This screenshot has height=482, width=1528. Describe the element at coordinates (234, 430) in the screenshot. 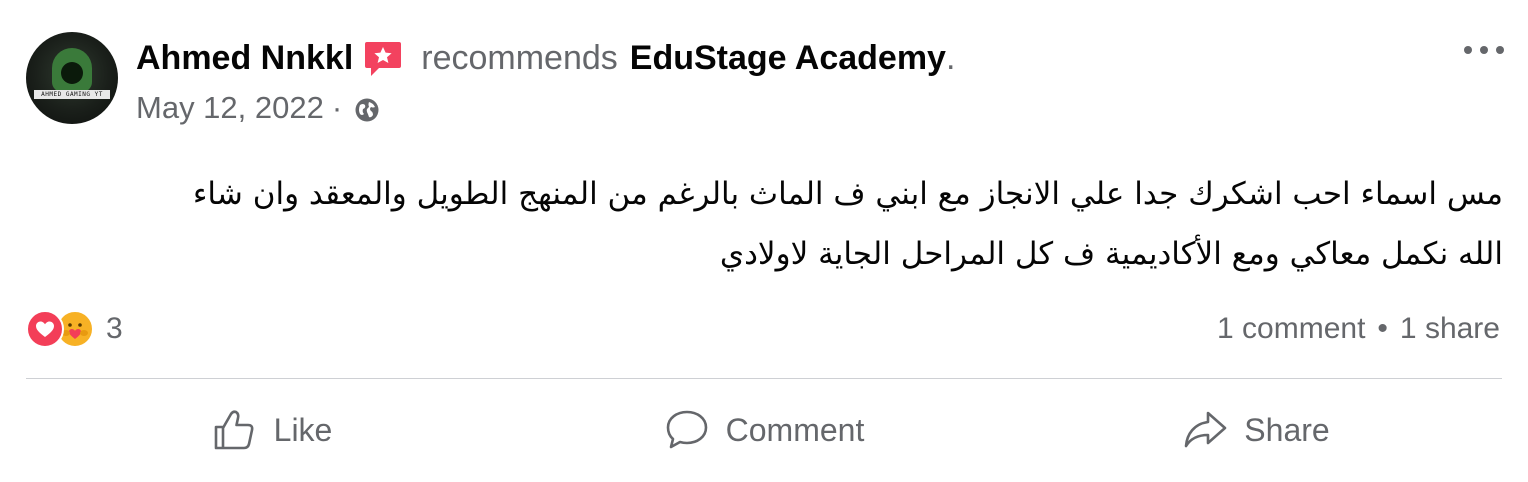

I see `thumbs-up-icon` at that location.